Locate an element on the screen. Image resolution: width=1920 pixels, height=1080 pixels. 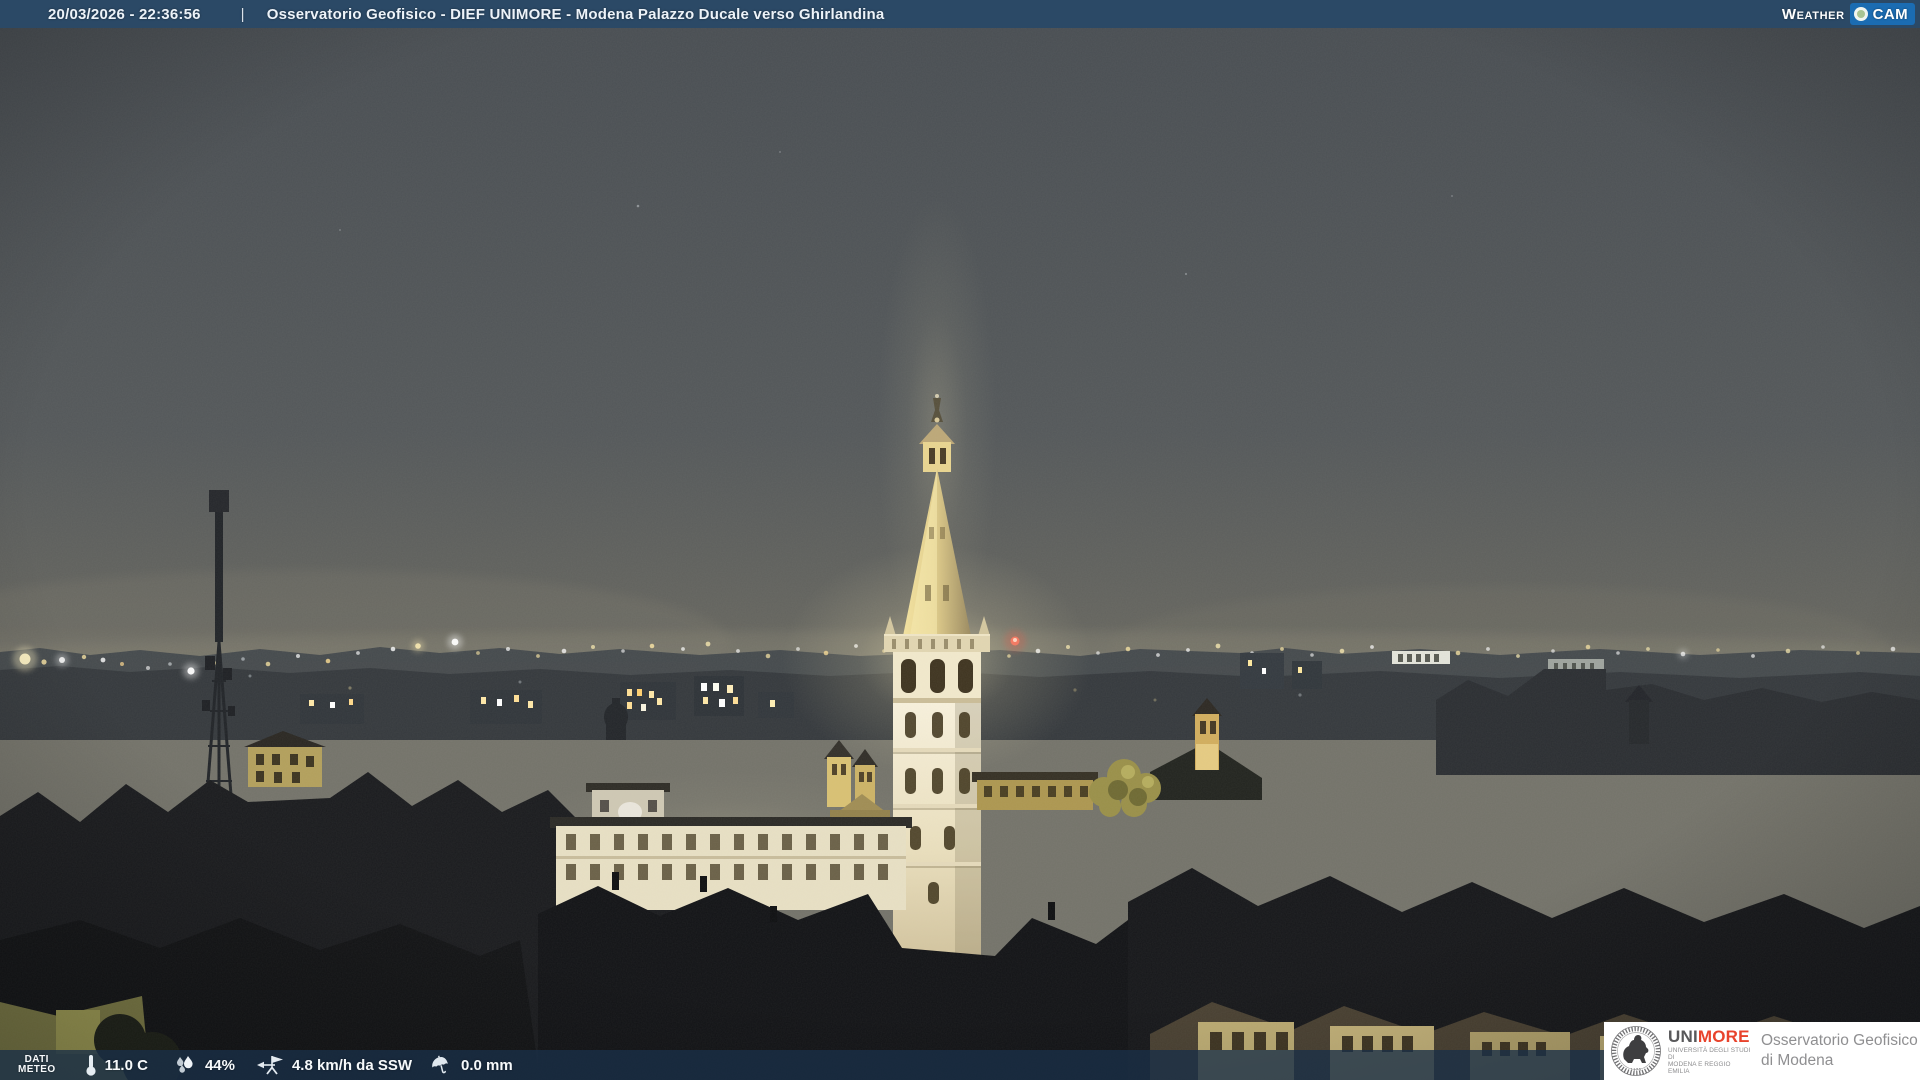
wind-item: 4.8 km/h da SSW is located at coordinates (333, 1065).